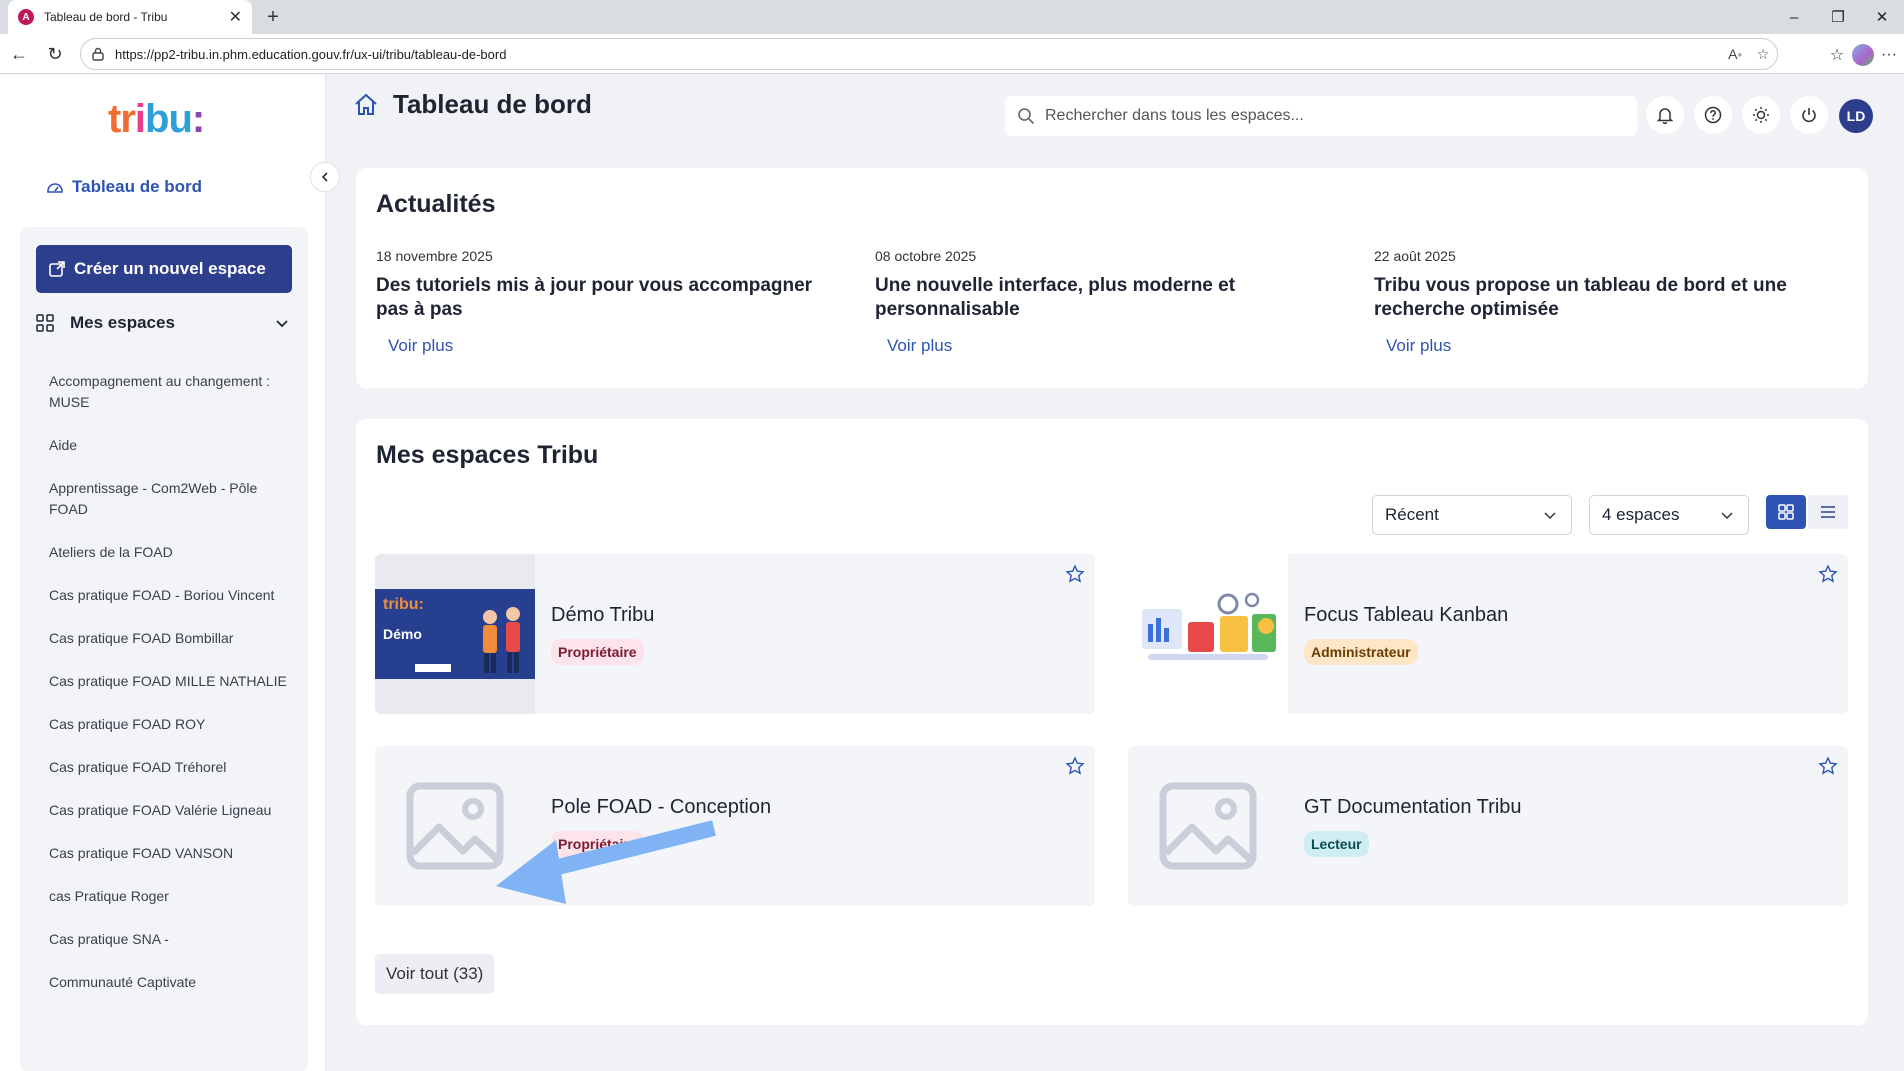  Describe the element at coordinates (1361, 652) in the screenshot. I see `role-badge: Administrateur` at that location.